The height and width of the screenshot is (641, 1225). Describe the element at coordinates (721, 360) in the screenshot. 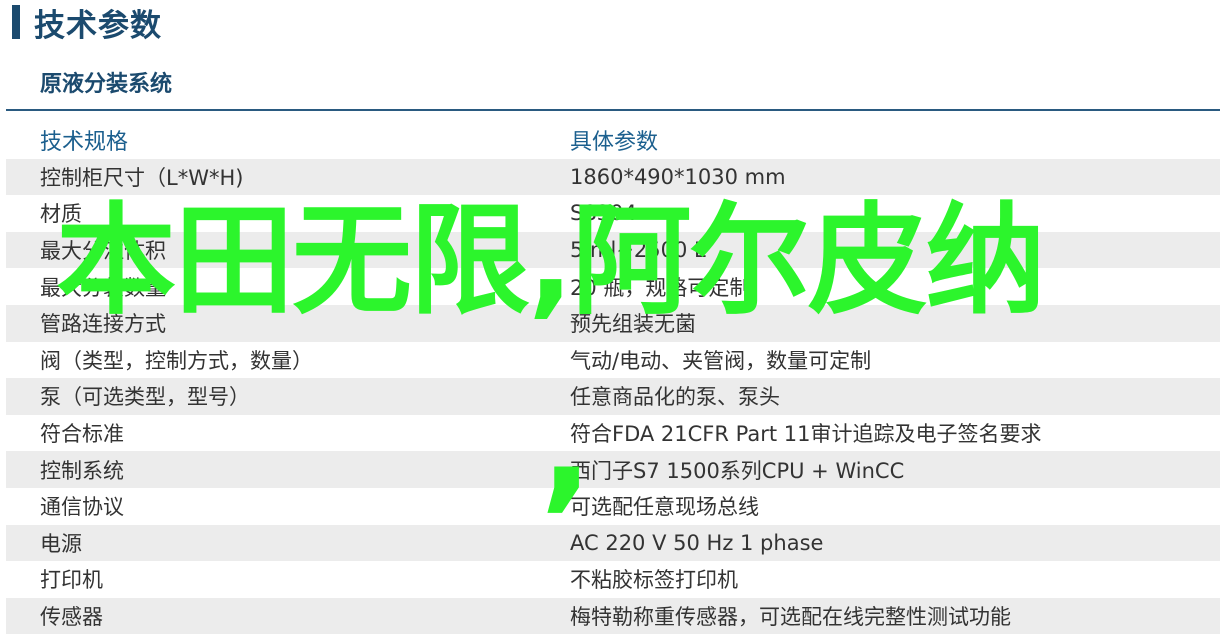

I see `spec-value: 气动/电动、夹管阀，数量可定制` at that location.